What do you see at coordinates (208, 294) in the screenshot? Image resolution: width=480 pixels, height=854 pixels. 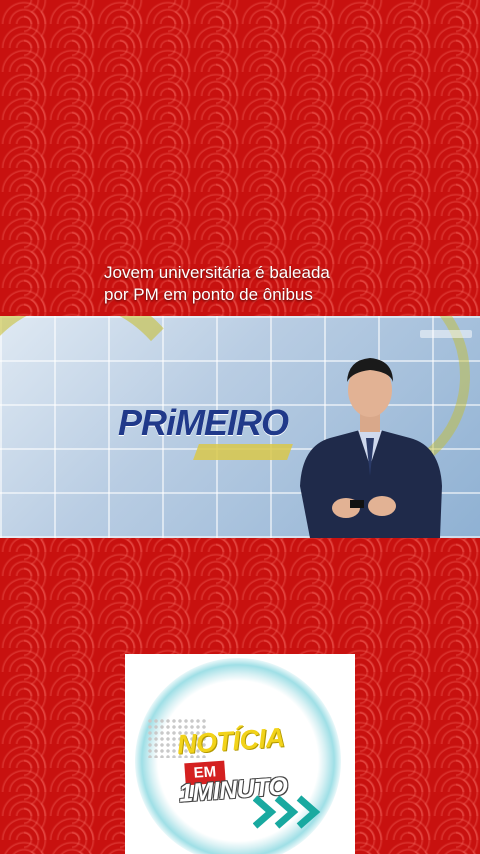 I see `caption-line-2: por PM em ponto de ônibus` at bounding box center [208, 294].